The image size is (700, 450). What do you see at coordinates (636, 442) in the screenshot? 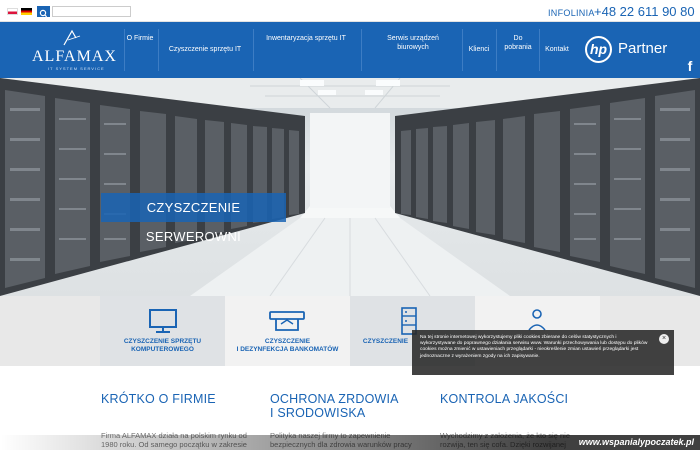
I see `watermark-text: www.wspanialypoczatek.pl` at bounding box center [636, 442].